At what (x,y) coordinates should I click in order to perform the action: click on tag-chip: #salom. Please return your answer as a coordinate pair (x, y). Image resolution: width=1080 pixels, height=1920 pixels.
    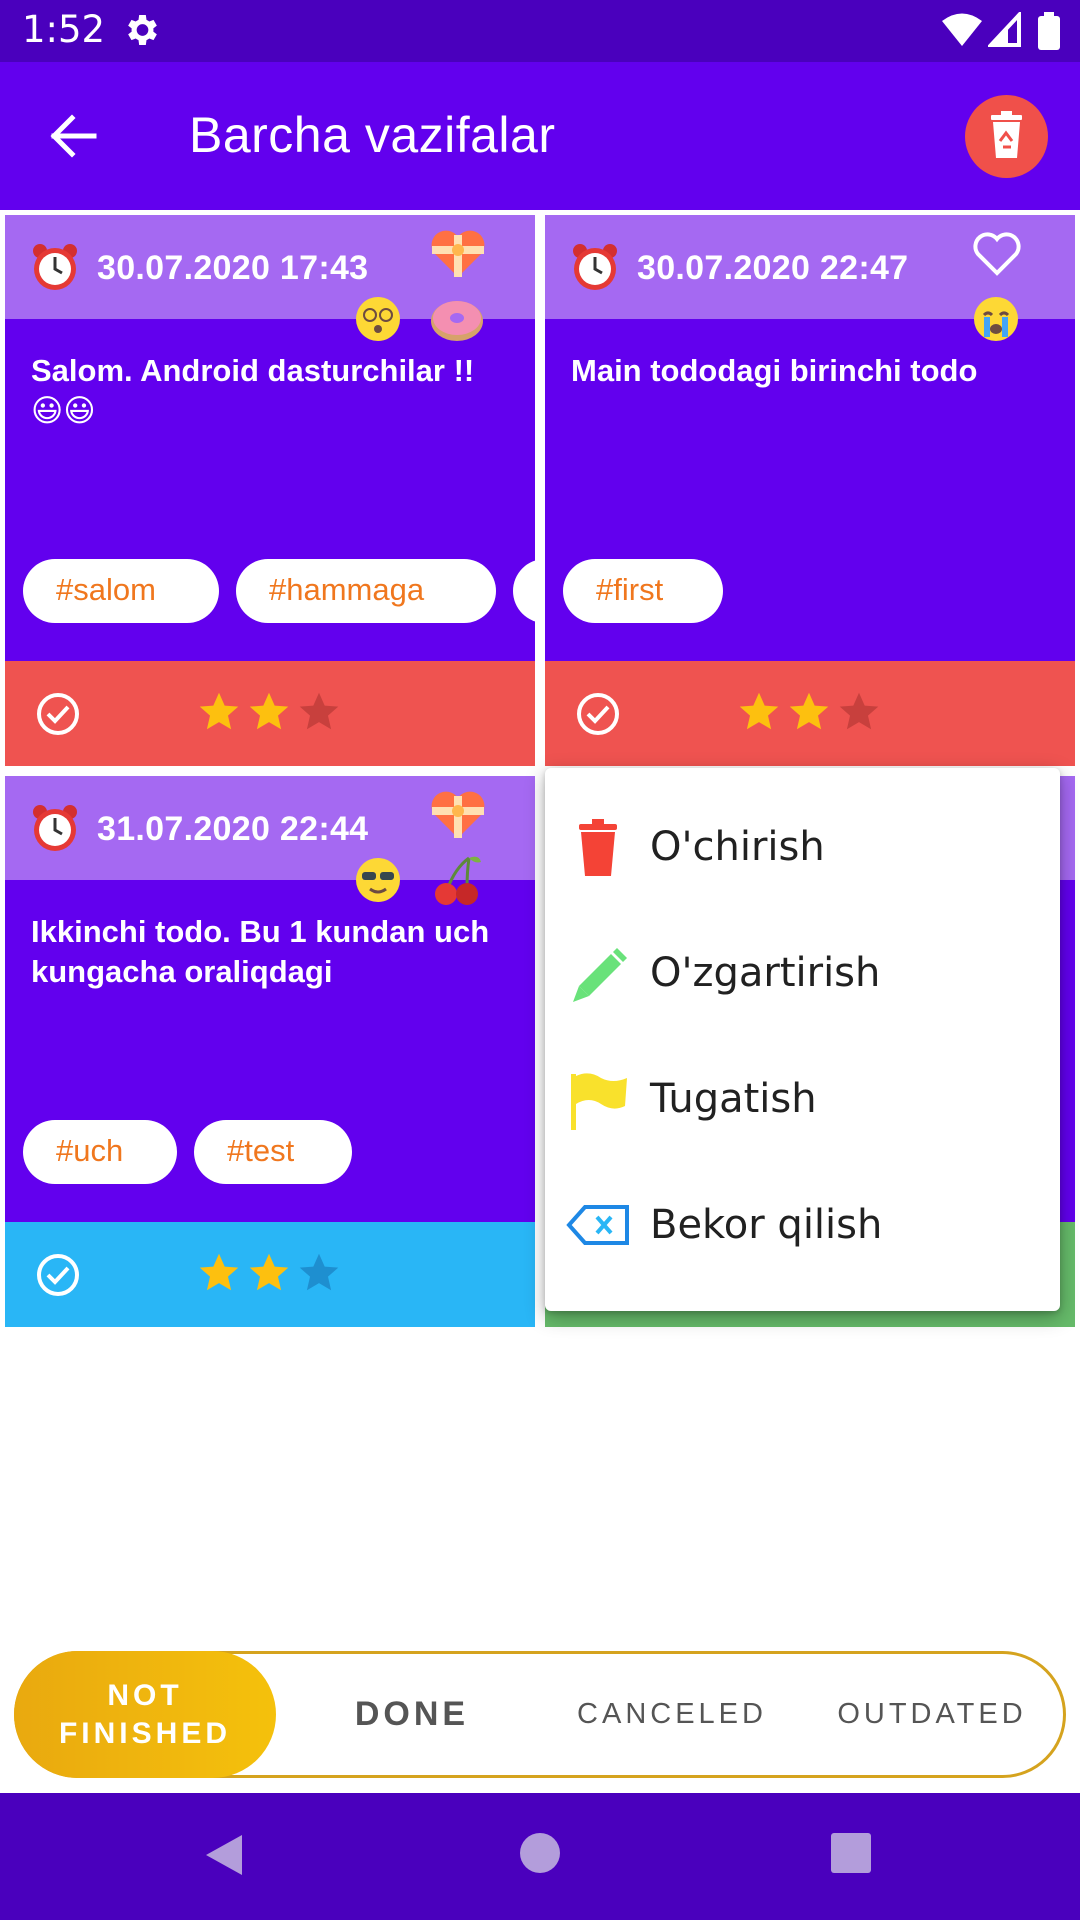
    Looking at the image, I should click on (121, 591).